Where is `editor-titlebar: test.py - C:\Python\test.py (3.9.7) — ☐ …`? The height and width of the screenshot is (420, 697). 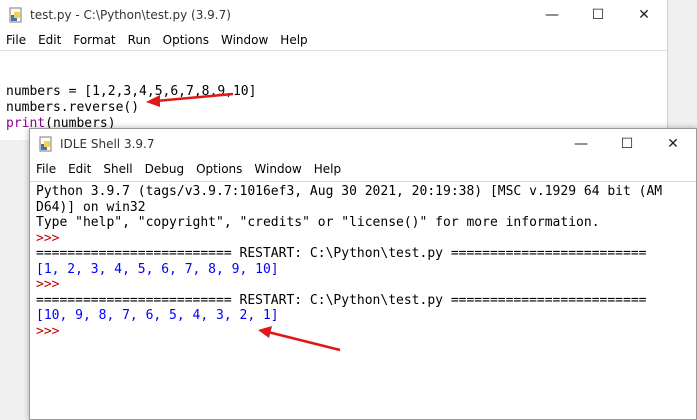 editor-titlebar: test.py - C:\Python\test.py (3.9.7) — ☐ … is located at coordinates (333, 15).